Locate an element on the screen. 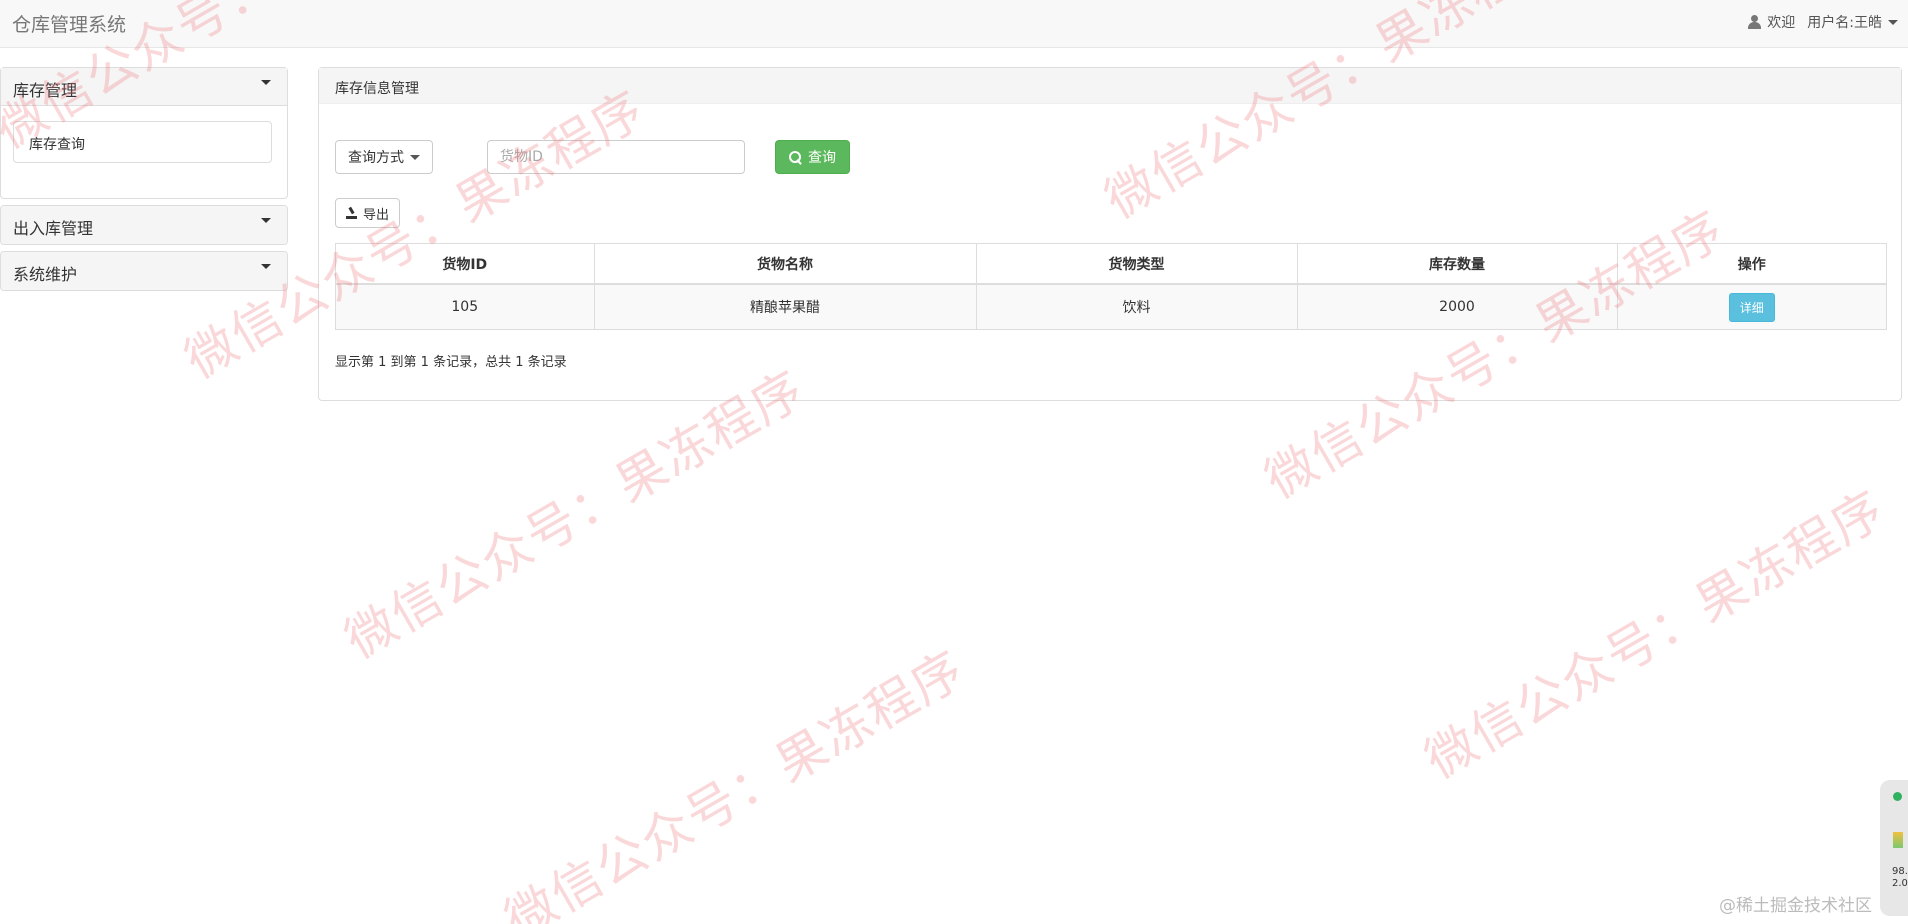 Image resolution: width=1908 pixels, height=924 pixels. widget-line-2: 2.0 is located at coordinates (1900, 883).